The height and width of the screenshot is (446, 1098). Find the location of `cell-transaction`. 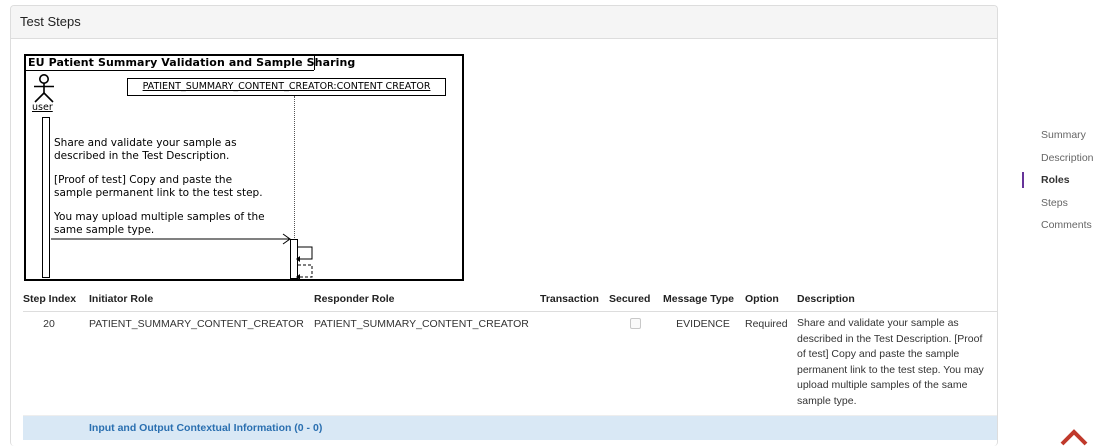

cell-transaction is located at coordinates (574, 363).